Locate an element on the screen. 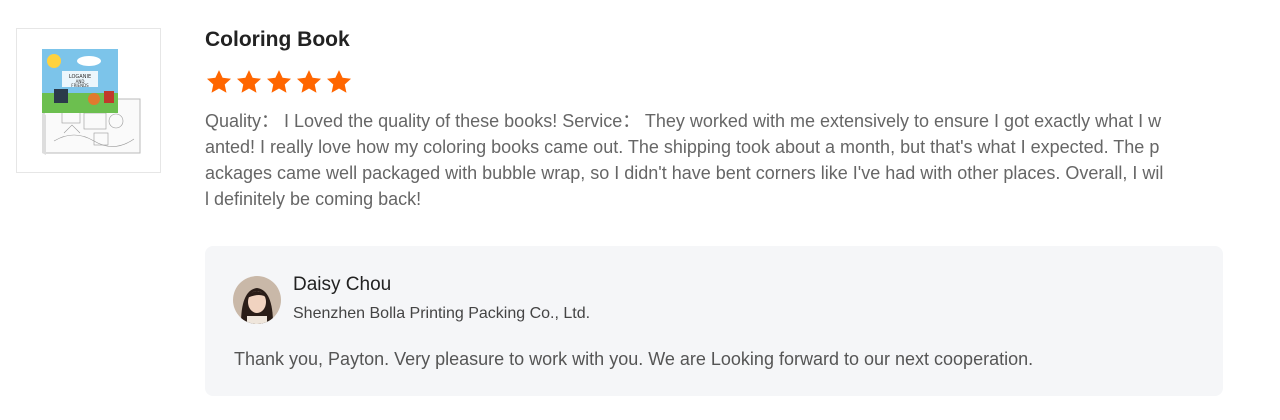  product-thumbnail: LOGANIE AND FRIENDS is located at coordinates (88, 100).